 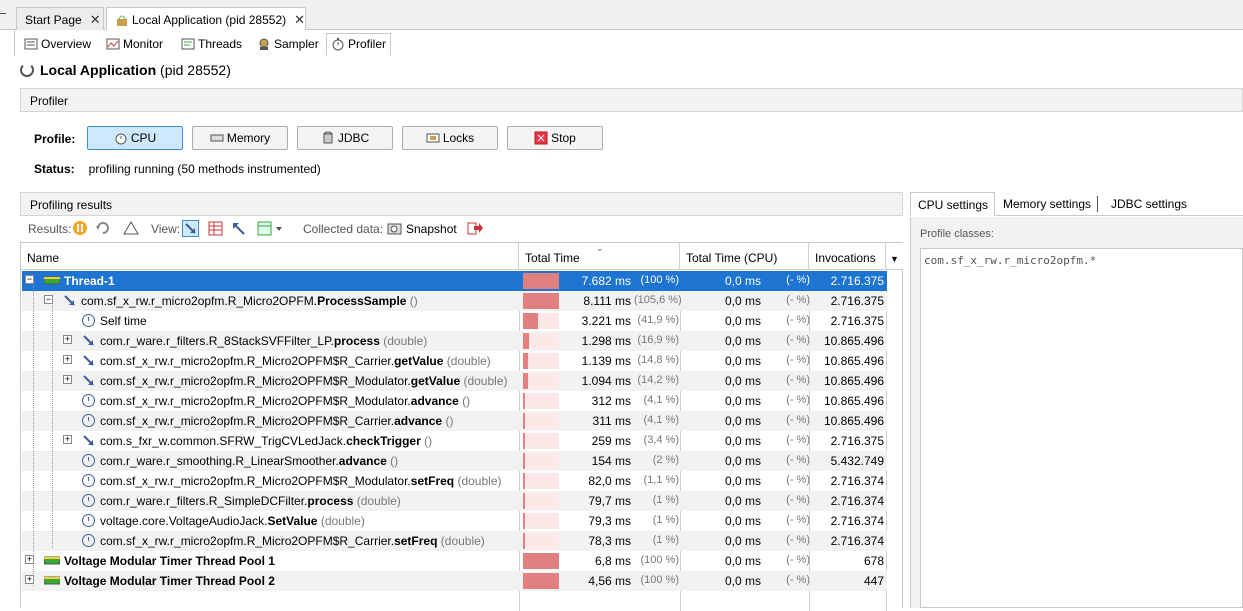 What do you see at coordinates (238, 228) in the screenshot?
I see `back-traces-view-icon` at bounding box center [238, 228].